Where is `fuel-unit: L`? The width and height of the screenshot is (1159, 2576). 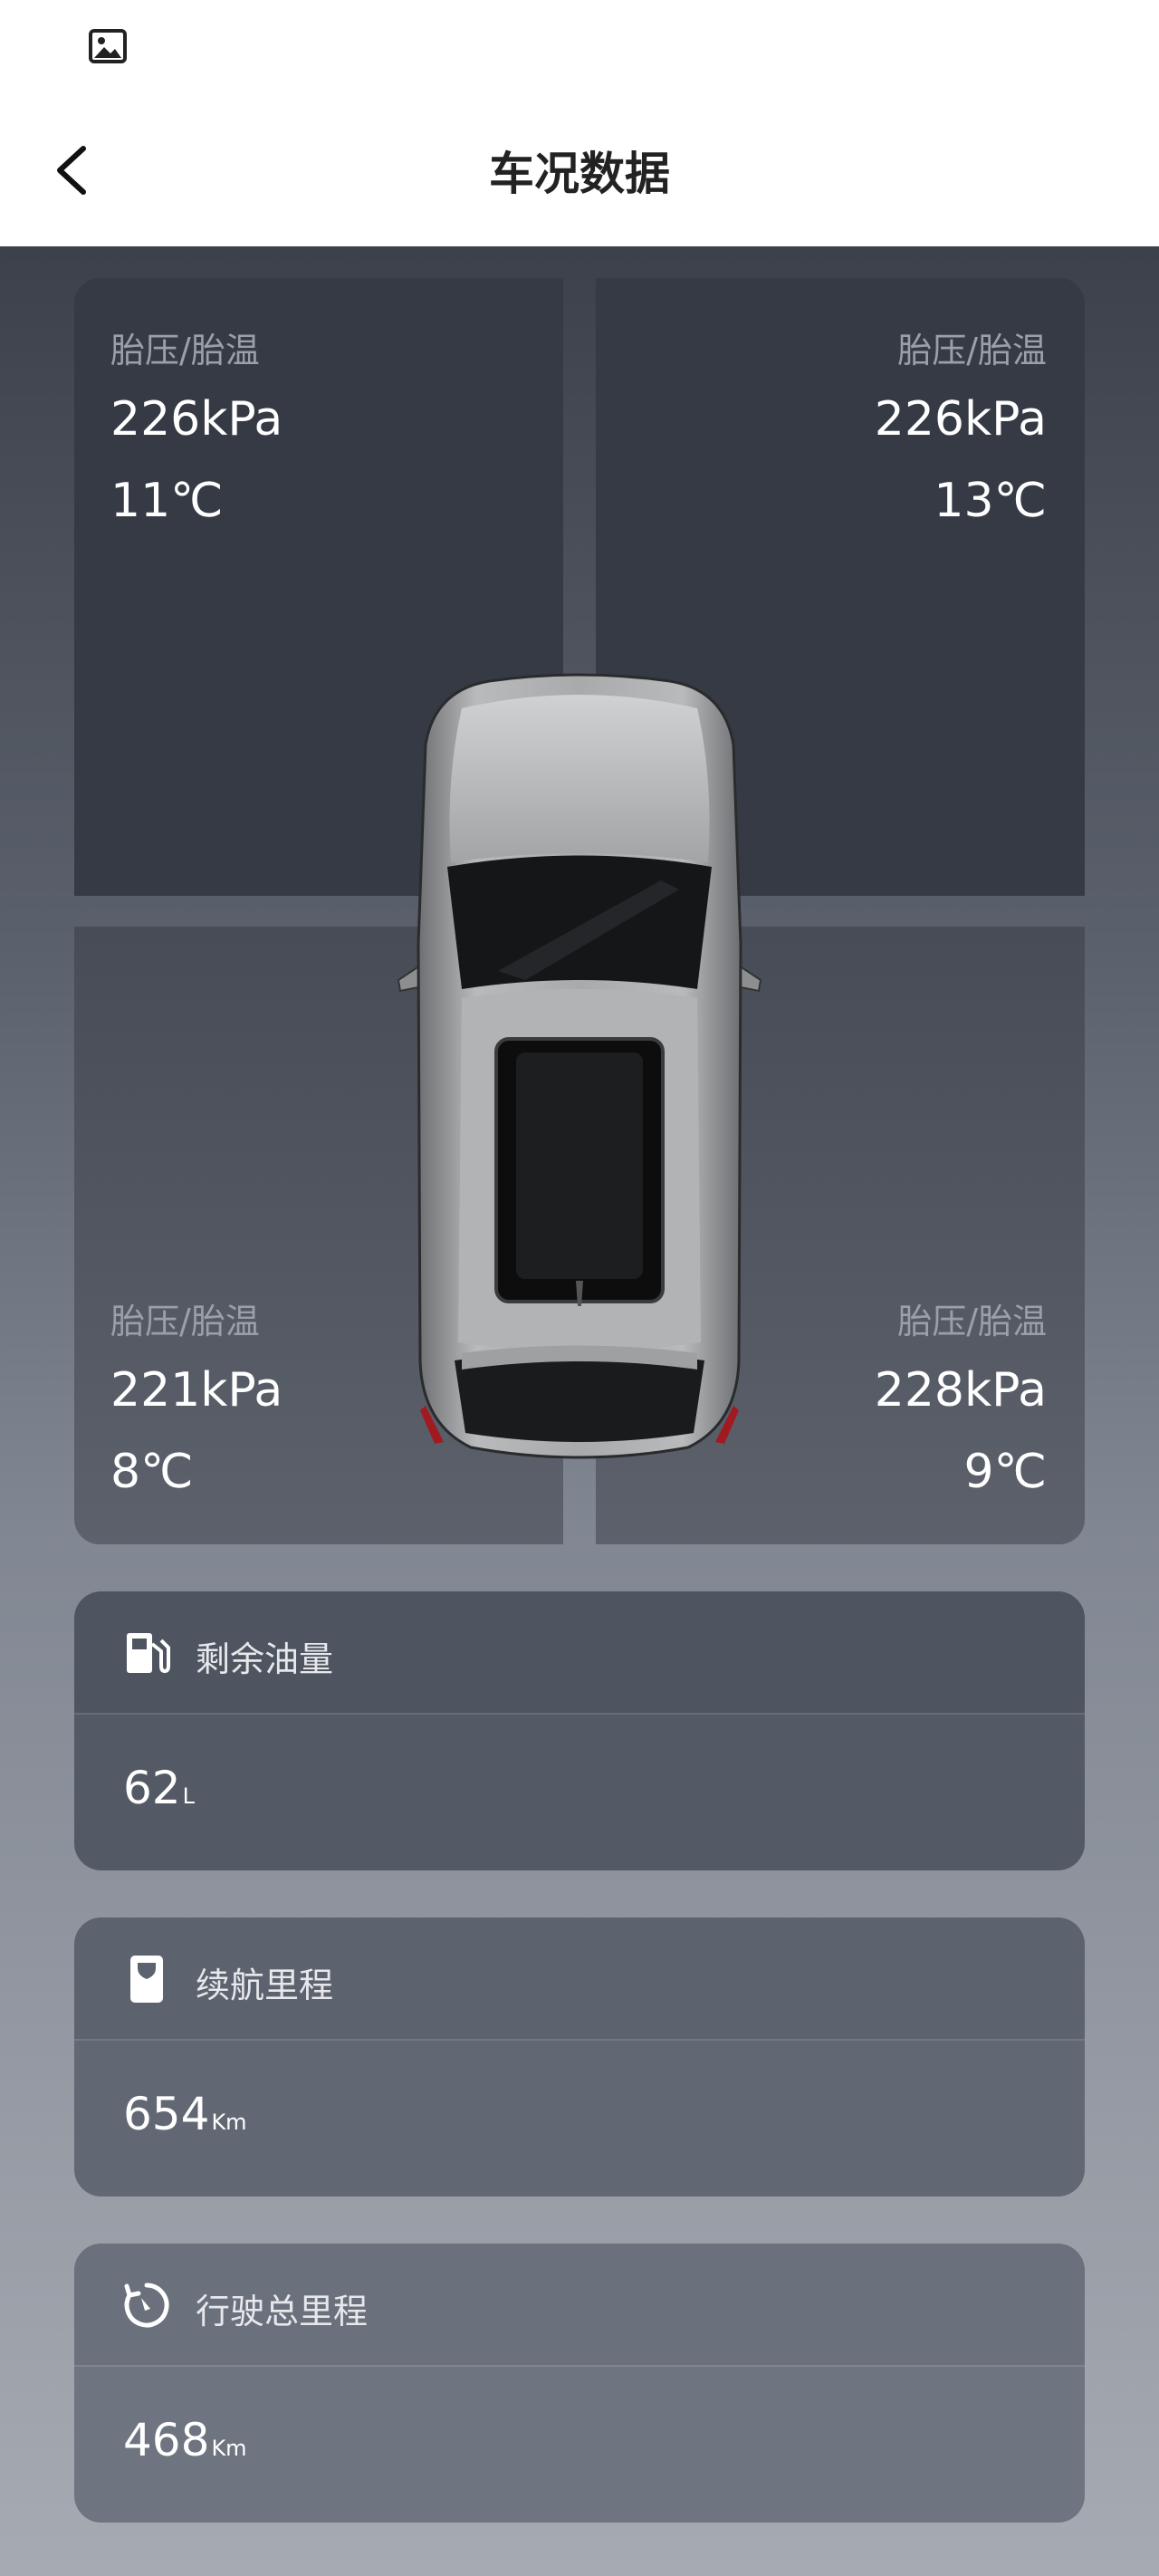
fuel-unit: L is located at coordinates (189, 1796).